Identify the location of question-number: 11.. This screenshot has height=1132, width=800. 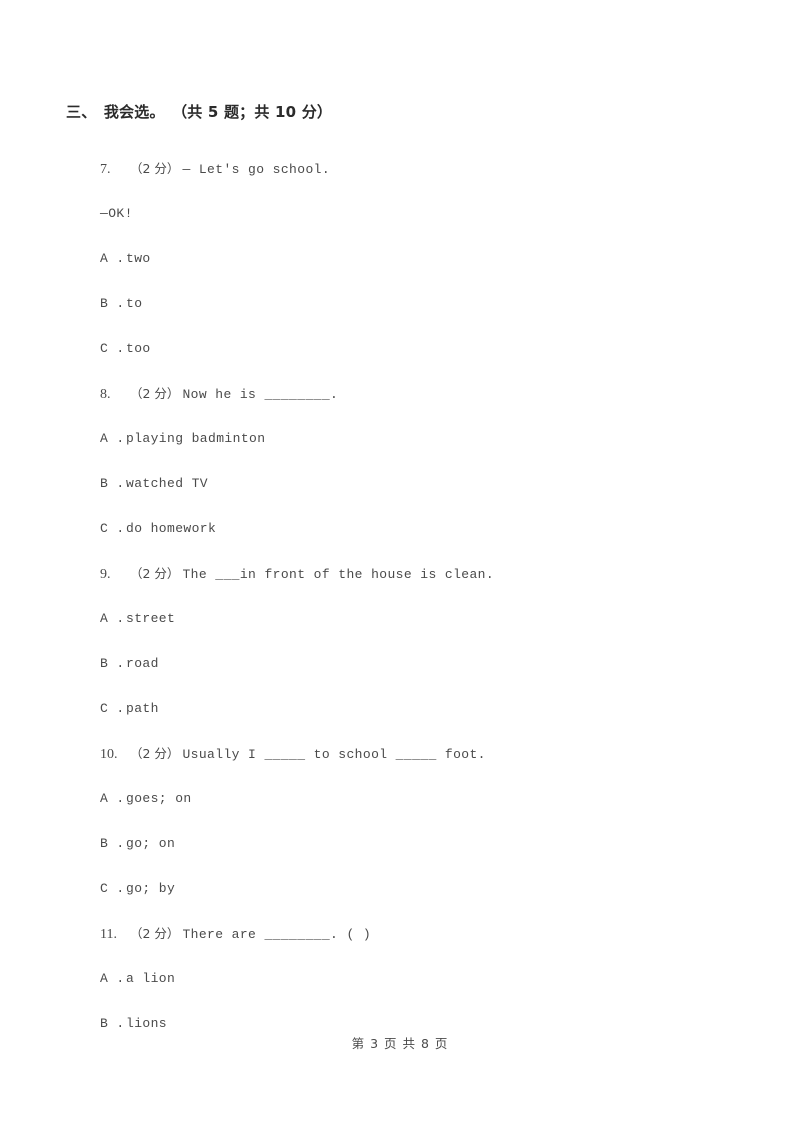
(108, 934).